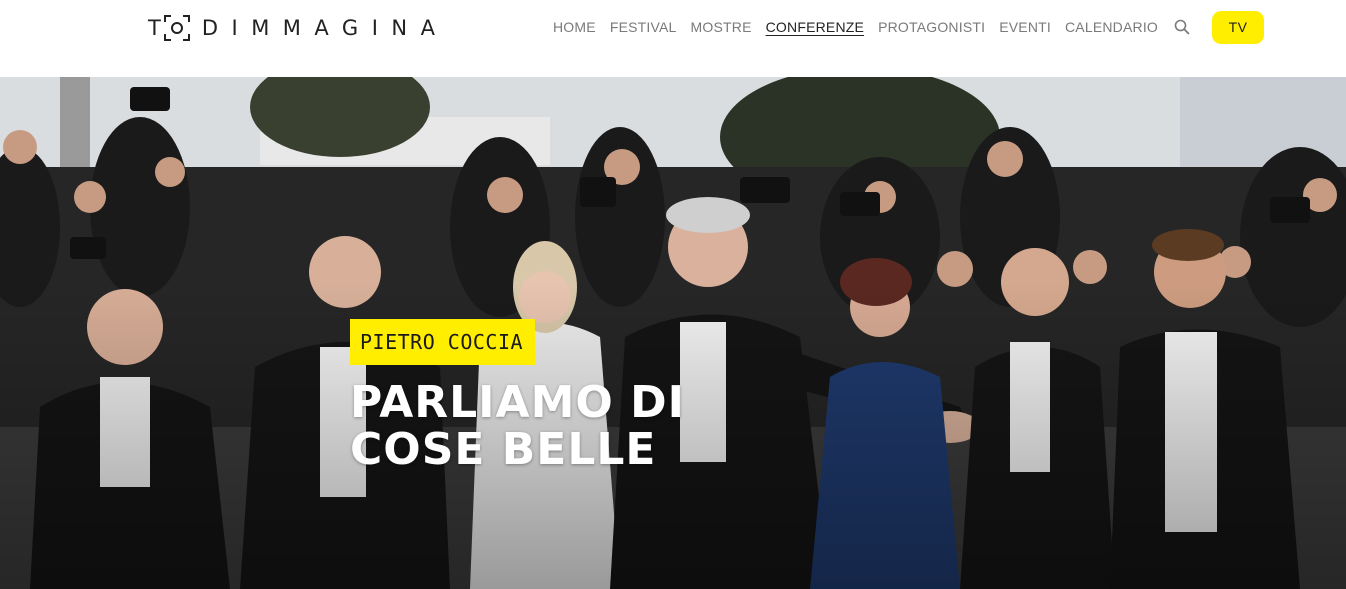 The width and height of the screenshot is (1346, 589). What do you see at coordinates (1182, 27) in the screenshot?
I see `search-icon` at bounding box center [1182, 27].